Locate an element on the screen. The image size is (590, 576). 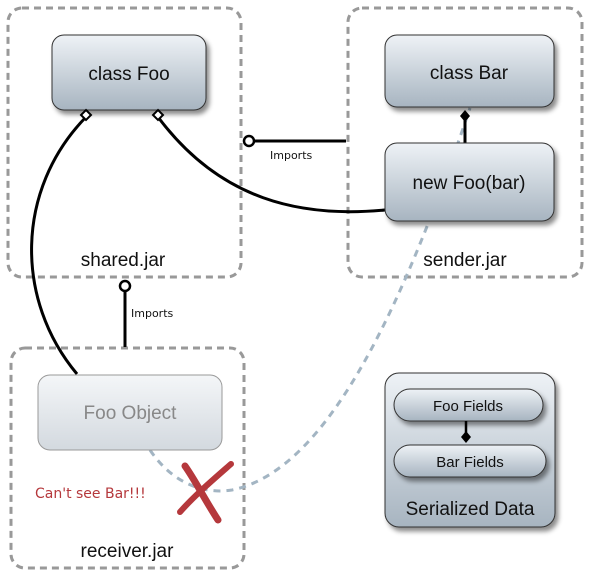
new-foo-label: new Foo(bar) is located at coordinates (469, 183).